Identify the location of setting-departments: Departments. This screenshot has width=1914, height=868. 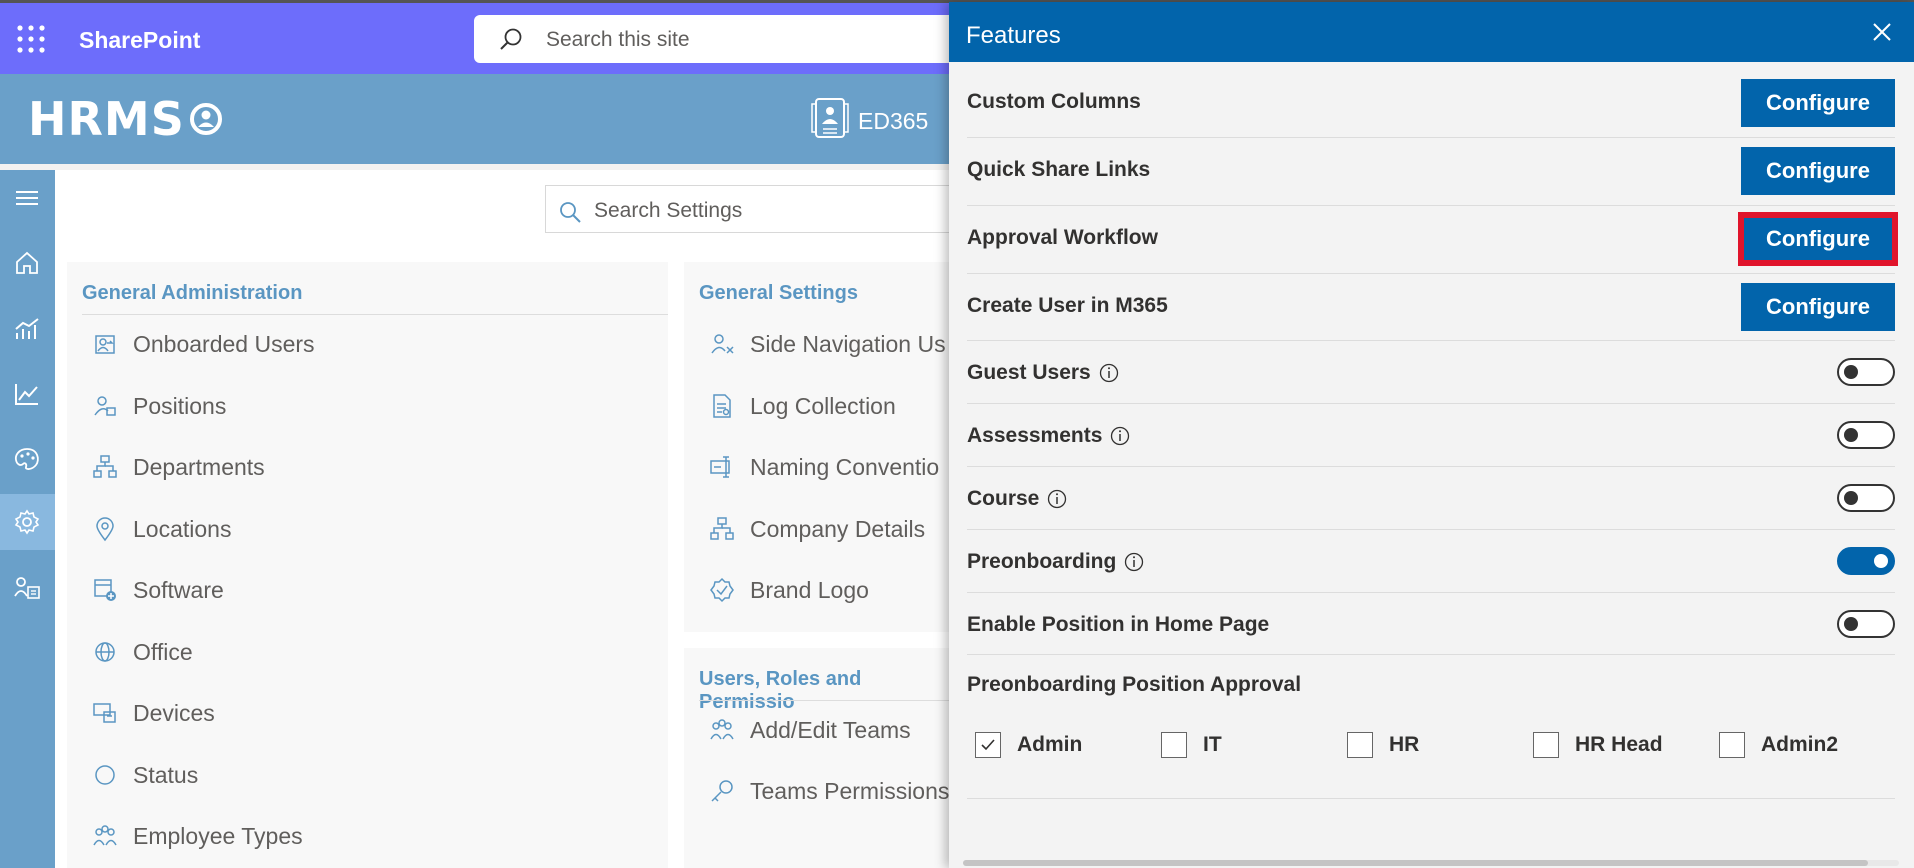
(178, 467).